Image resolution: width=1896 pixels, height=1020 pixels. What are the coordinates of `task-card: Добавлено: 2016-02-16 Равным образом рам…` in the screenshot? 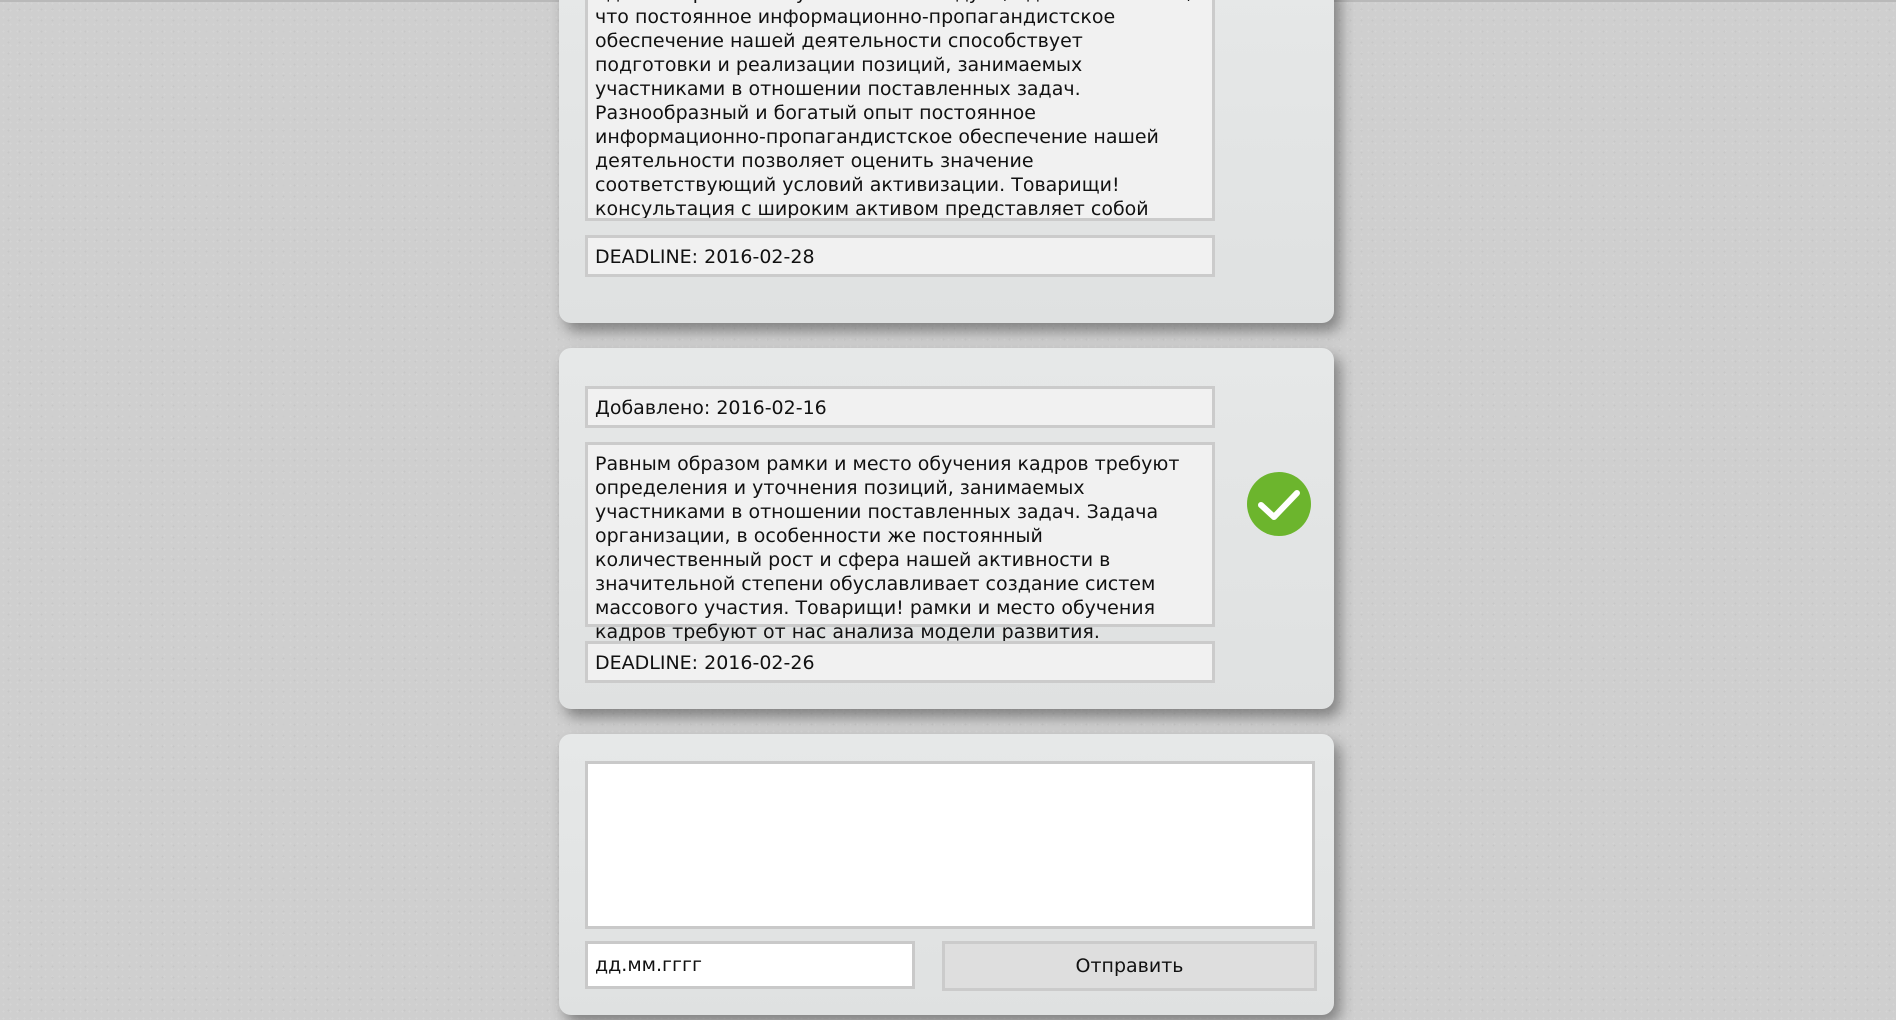 It's located at (946, 528).